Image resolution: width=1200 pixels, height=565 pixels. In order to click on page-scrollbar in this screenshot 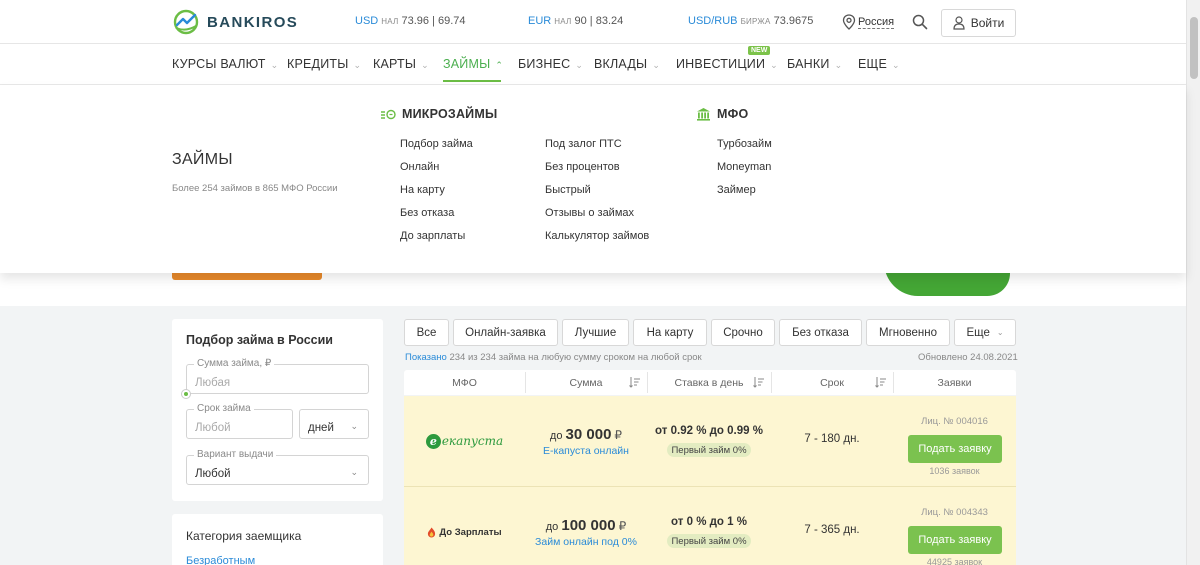, I will do `click(1193, 282)`.